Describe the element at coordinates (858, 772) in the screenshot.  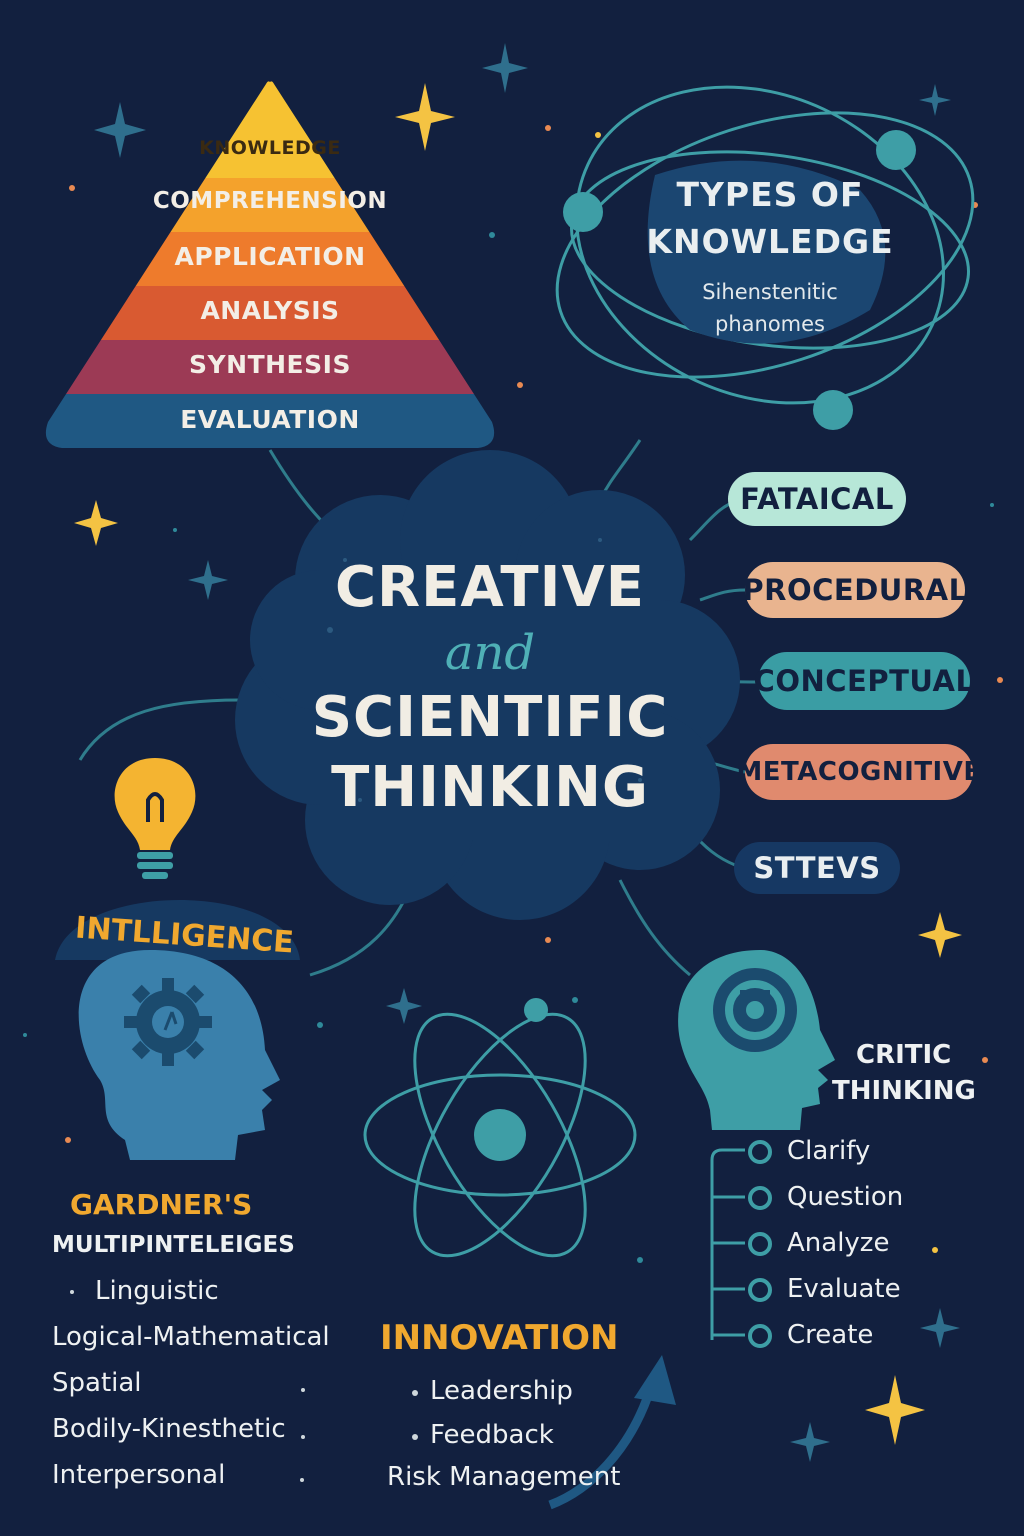
I see `pill-metacognitive: METACOGNITIVE` at that location.